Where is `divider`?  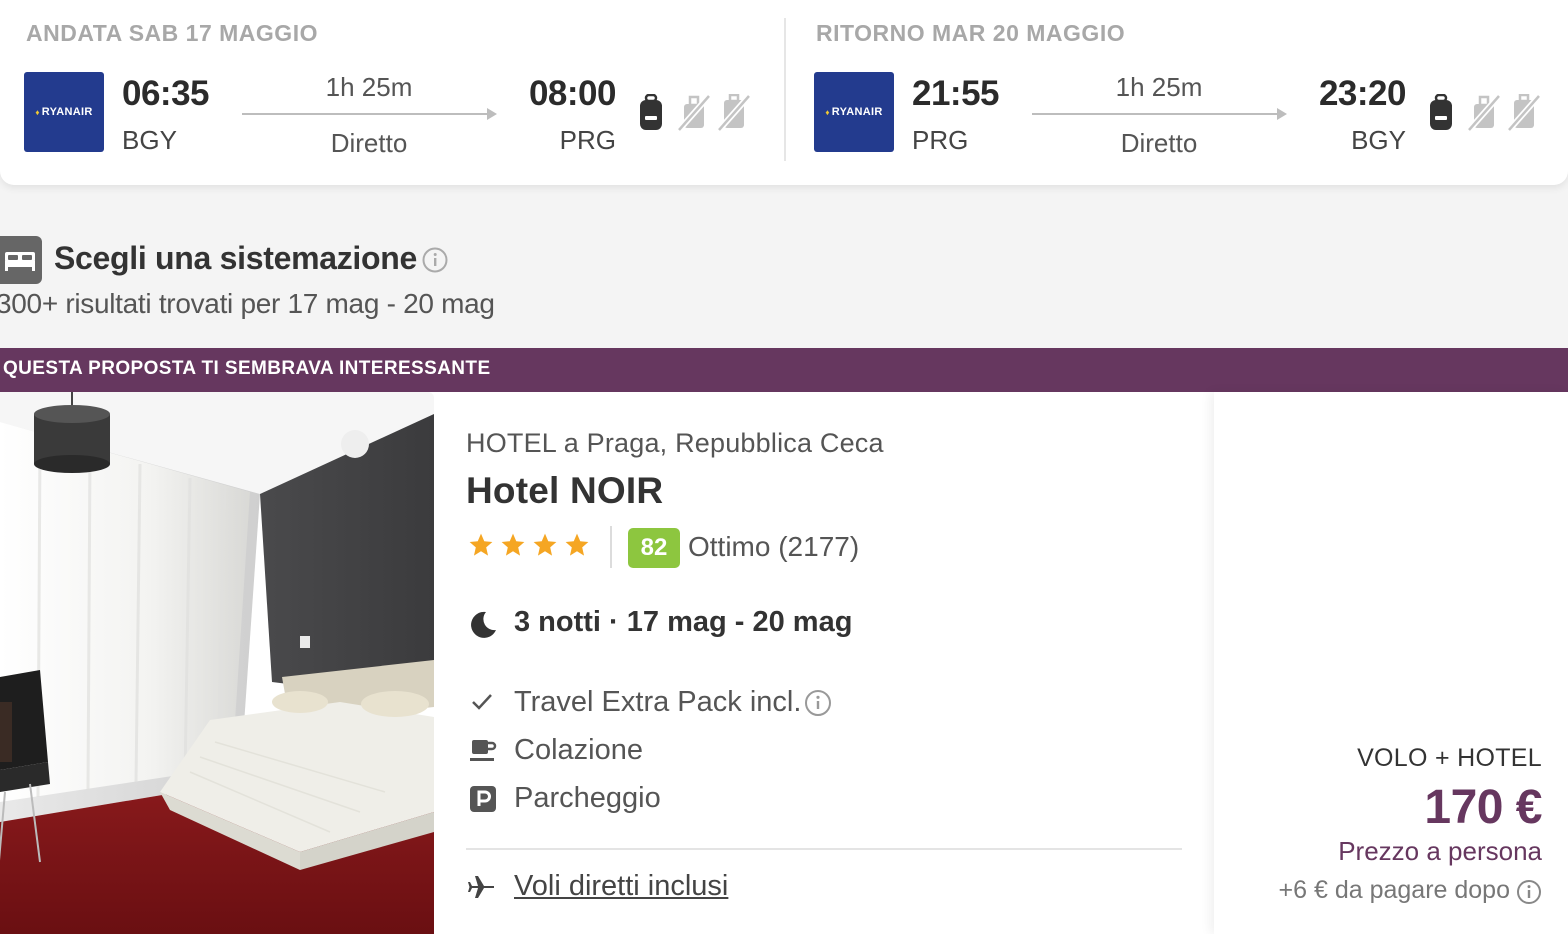 divider is located at coordinates (824, 849).